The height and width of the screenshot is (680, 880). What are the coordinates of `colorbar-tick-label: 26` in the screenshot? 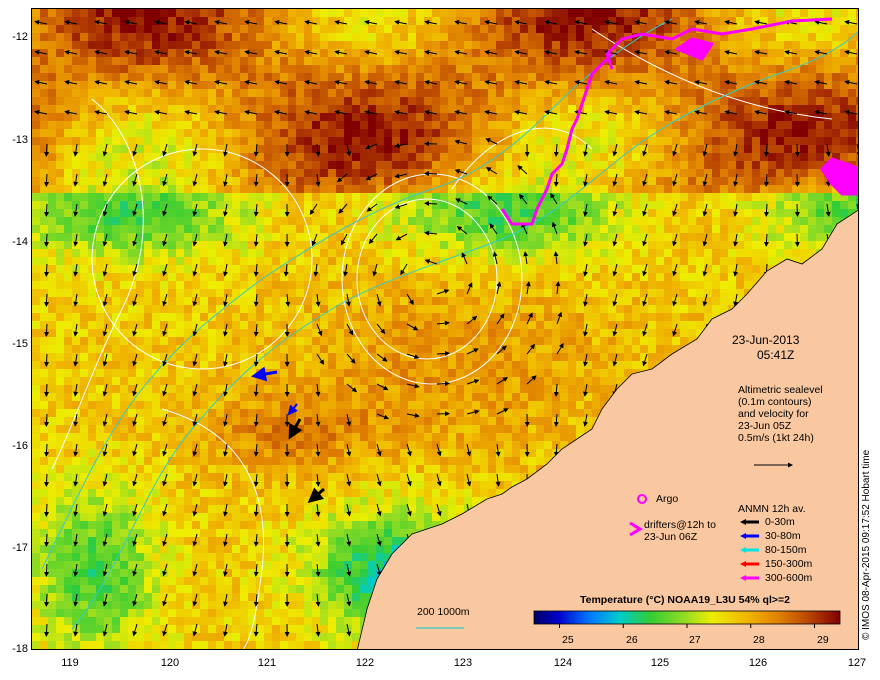 It's located at (632, 640).